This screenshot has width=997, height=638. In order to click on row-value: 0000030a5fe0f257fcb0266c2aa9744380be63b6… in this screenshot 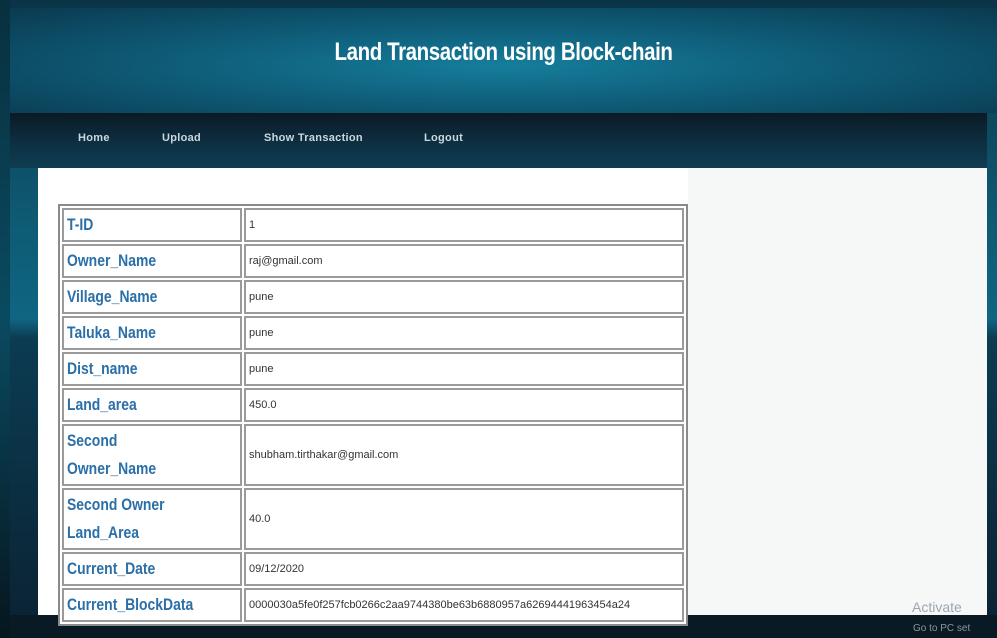, I will do `click(464, 605)`.